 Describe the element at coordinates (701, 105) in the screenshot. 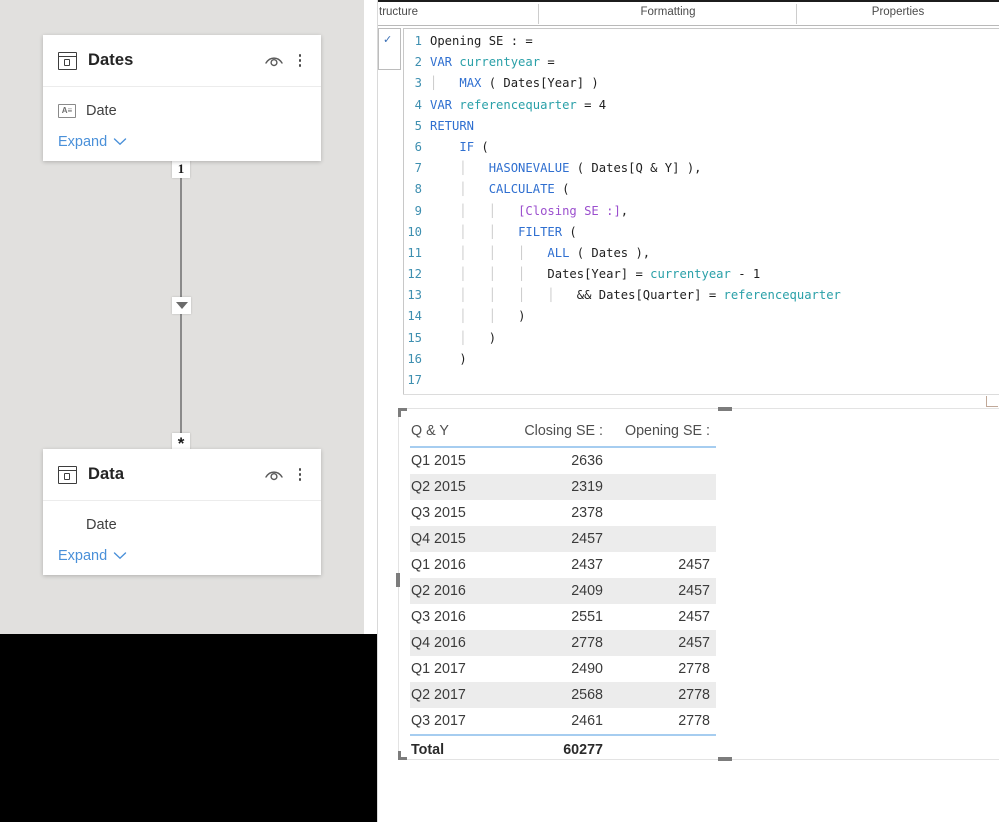

I see `code-line: 4 VAR referencequarter = 4` at that location.